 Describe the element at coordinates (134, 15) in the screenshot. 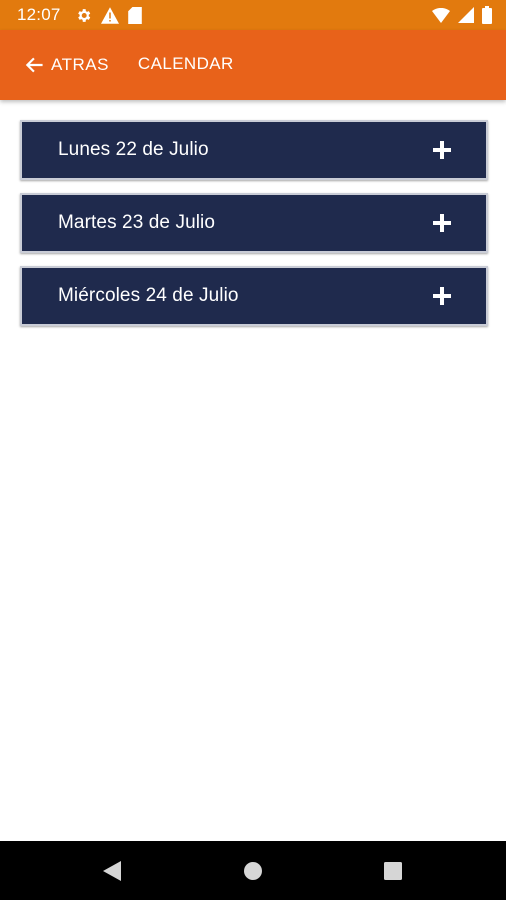

I see `sd-card-icon` at that location.